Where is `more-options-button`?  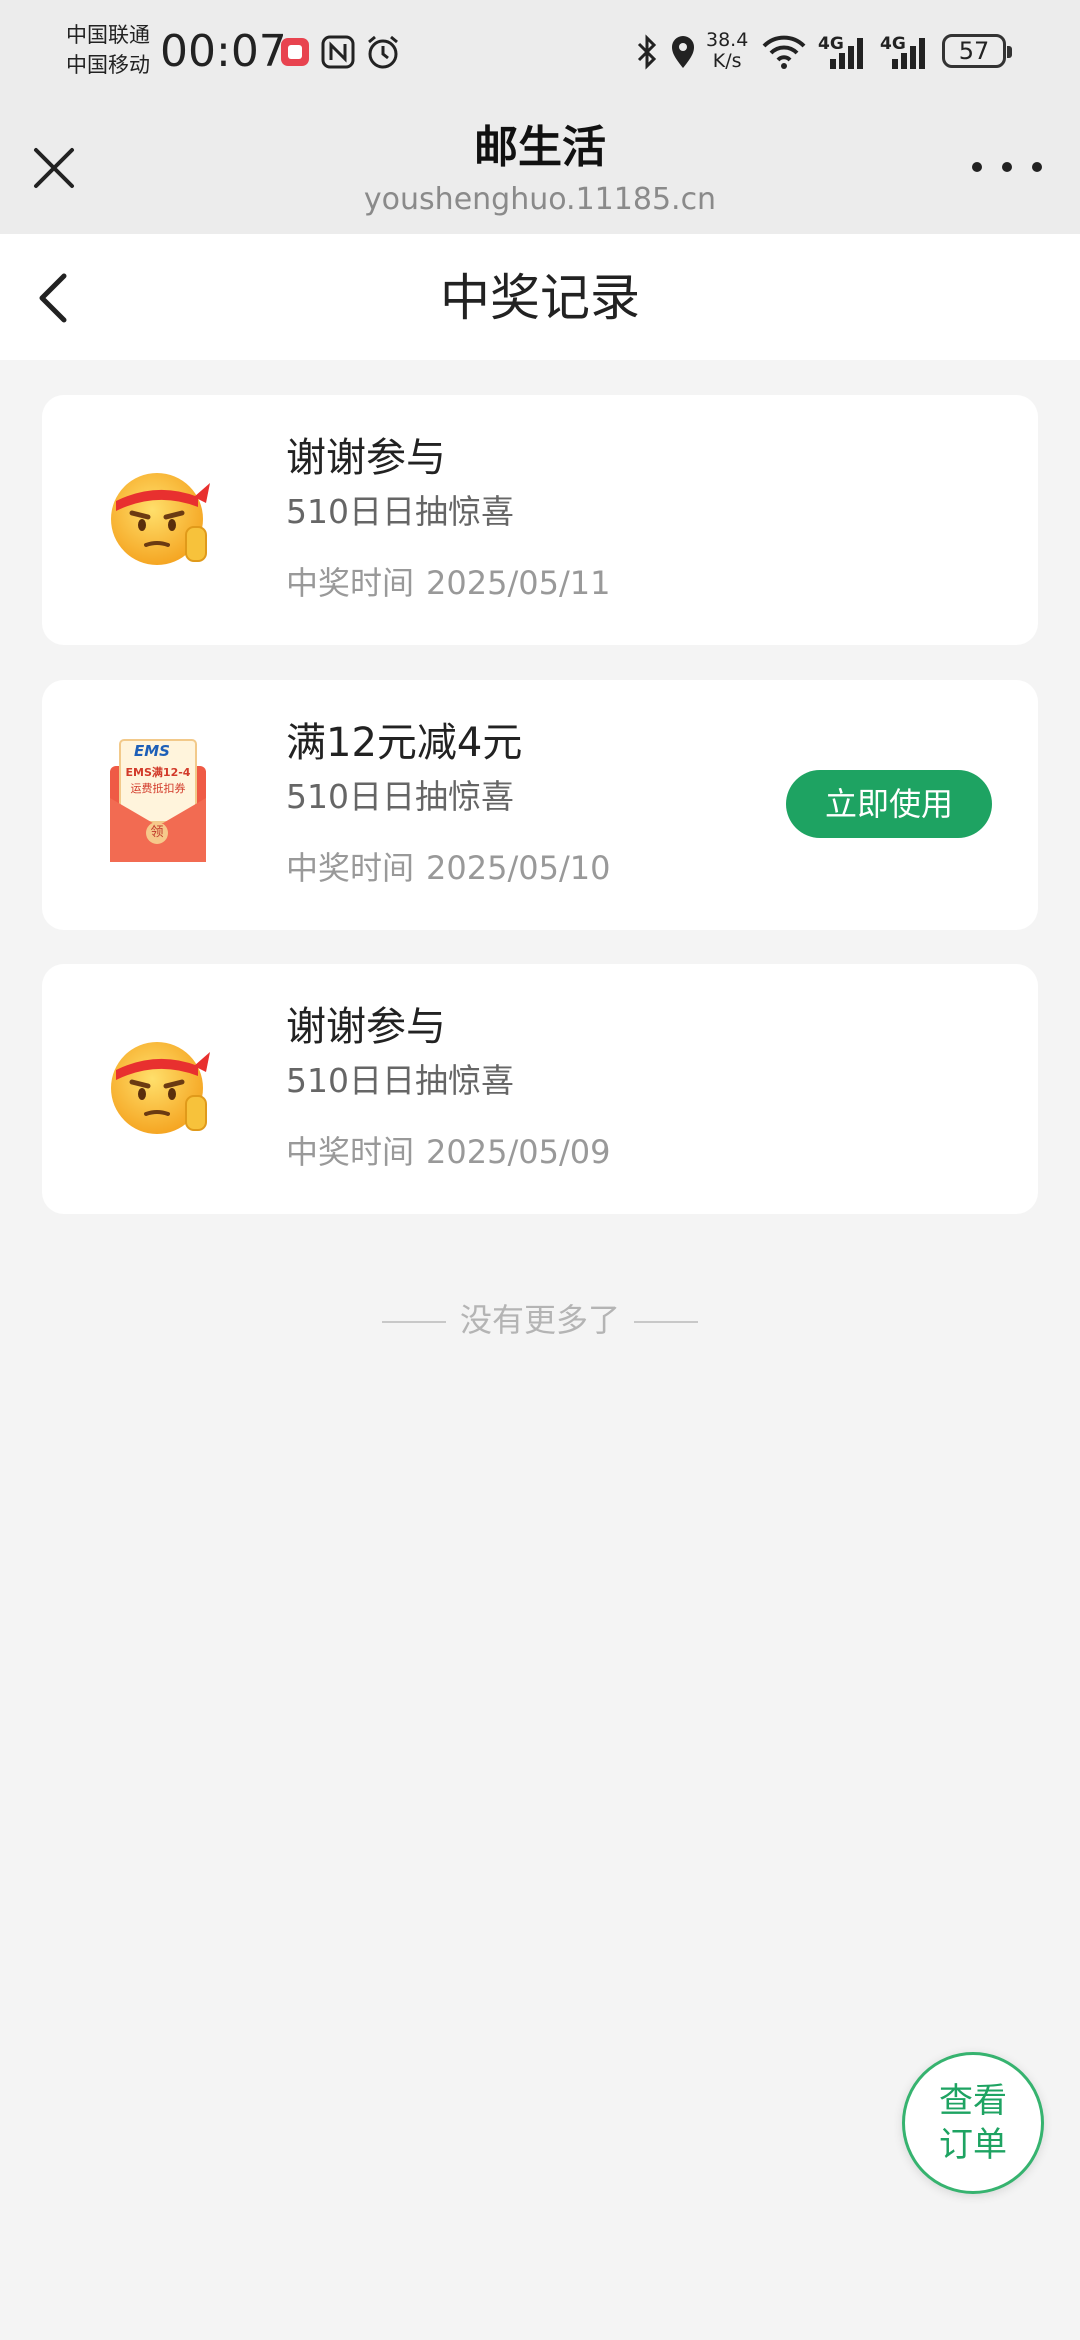 more-options-button is located at coordinates (1007, 167).